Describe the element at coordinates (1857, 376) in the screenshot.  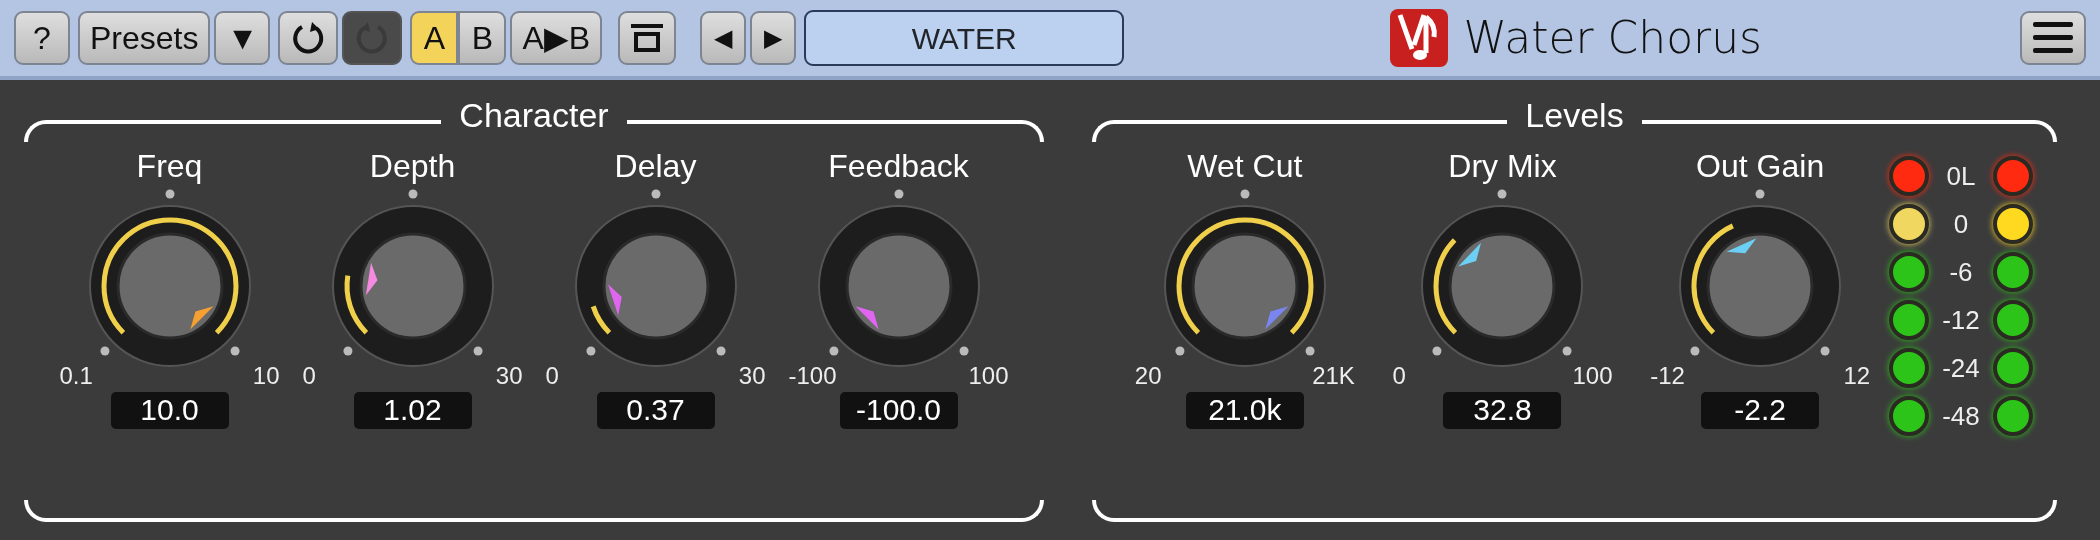
I see `max-label: 12` at that location.